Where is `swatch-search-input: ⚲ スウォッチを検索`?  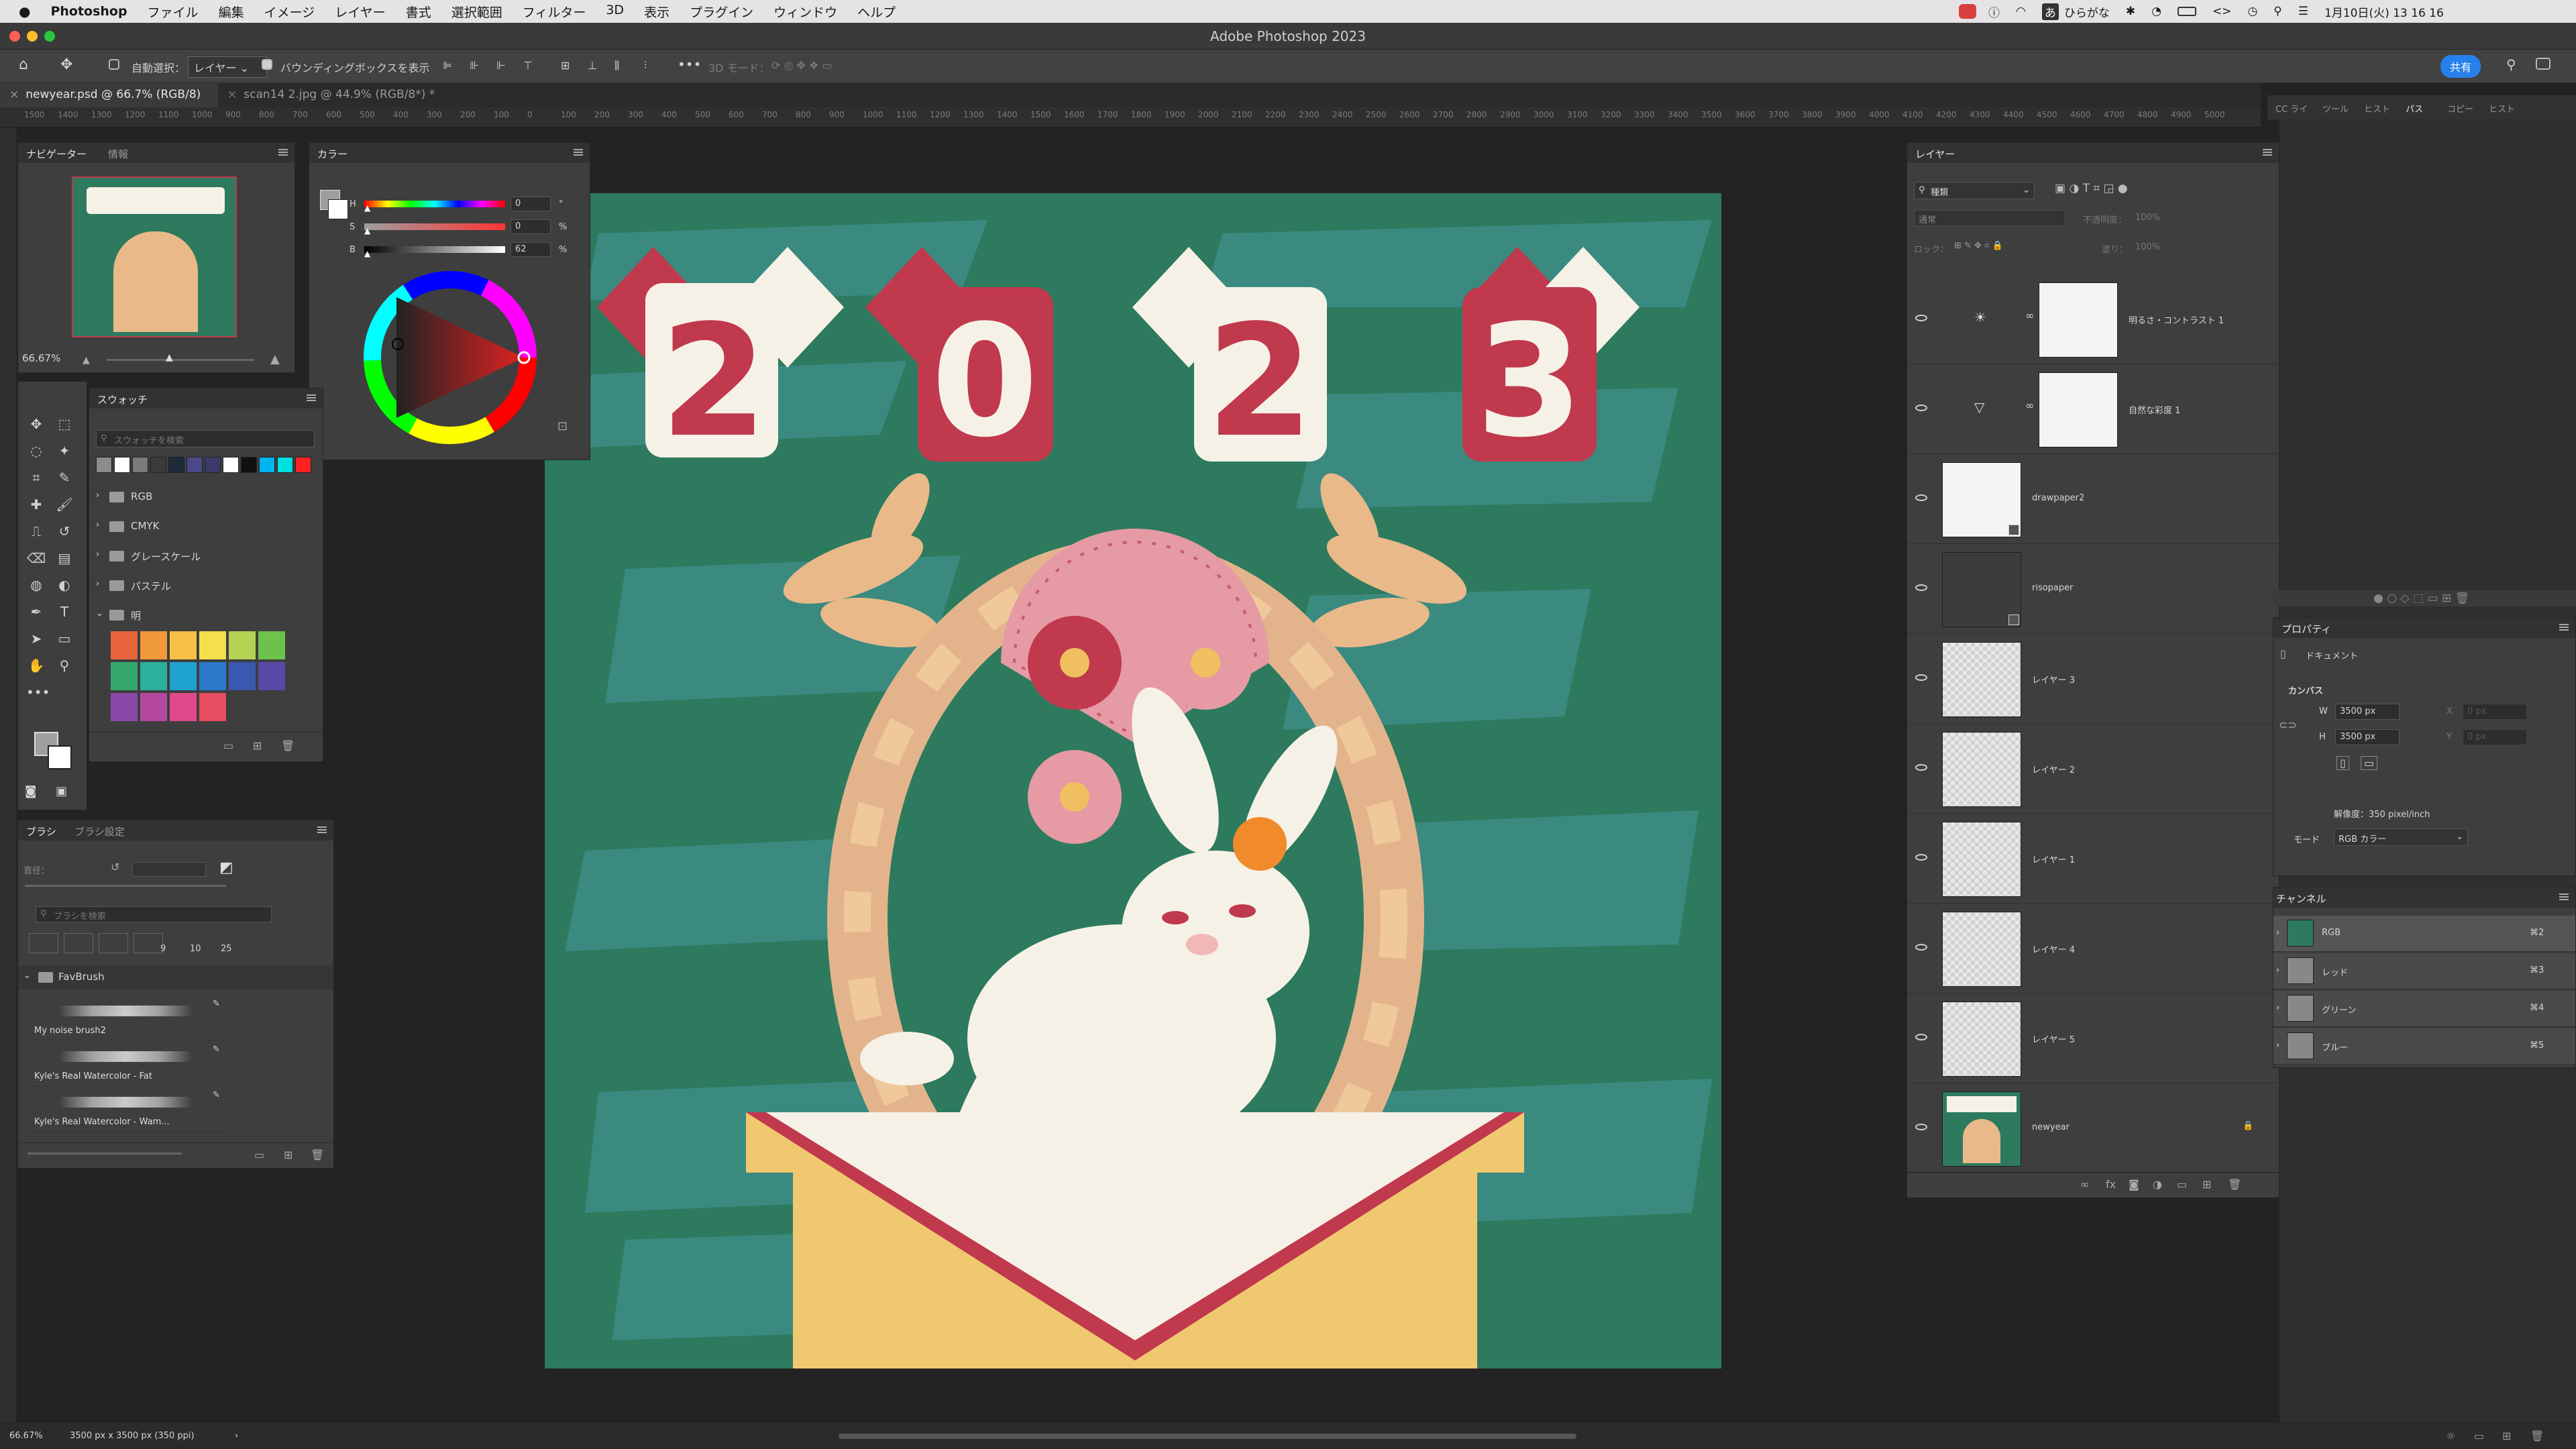
swatch-search-input: ⚲ スウォッチを検索 is located at coordinates (205, 438).